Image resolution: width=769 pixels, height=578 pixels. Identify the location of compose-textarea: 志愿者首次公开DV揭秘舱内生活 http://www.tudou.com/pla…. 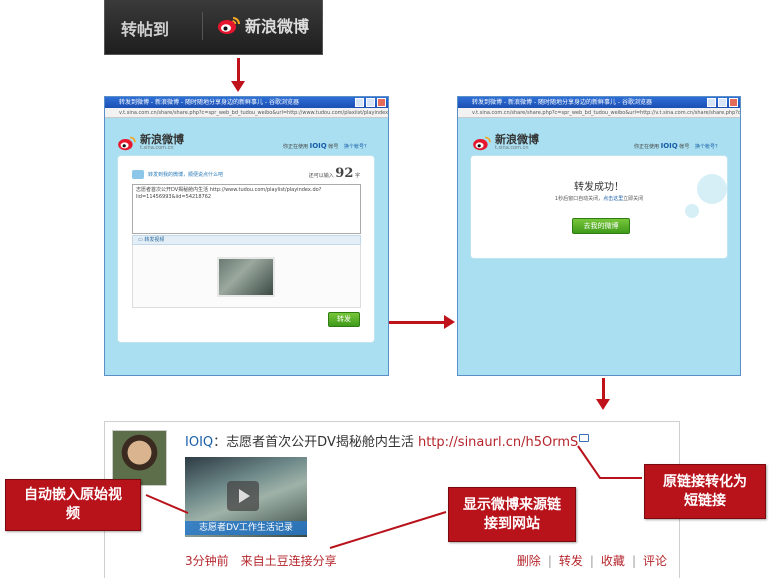
(246, 209).